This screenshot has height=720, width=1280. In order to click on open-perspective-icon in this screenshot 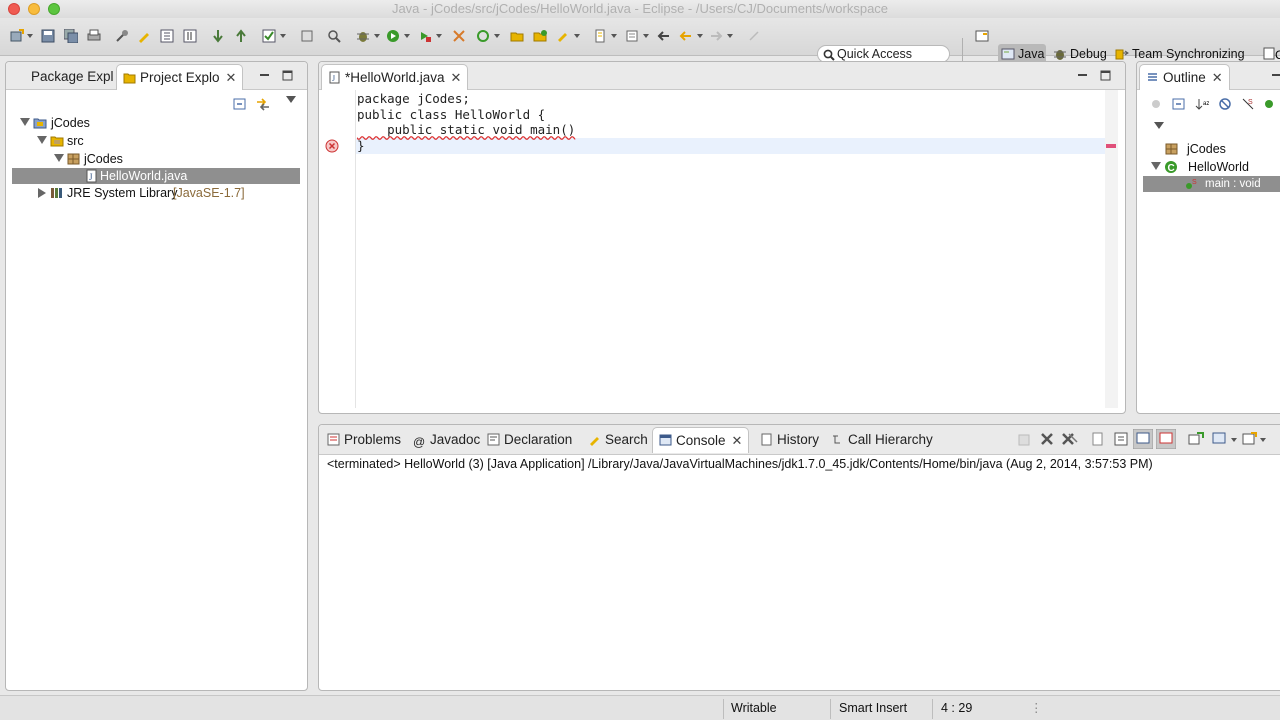, I will do `click(600, 36)`.